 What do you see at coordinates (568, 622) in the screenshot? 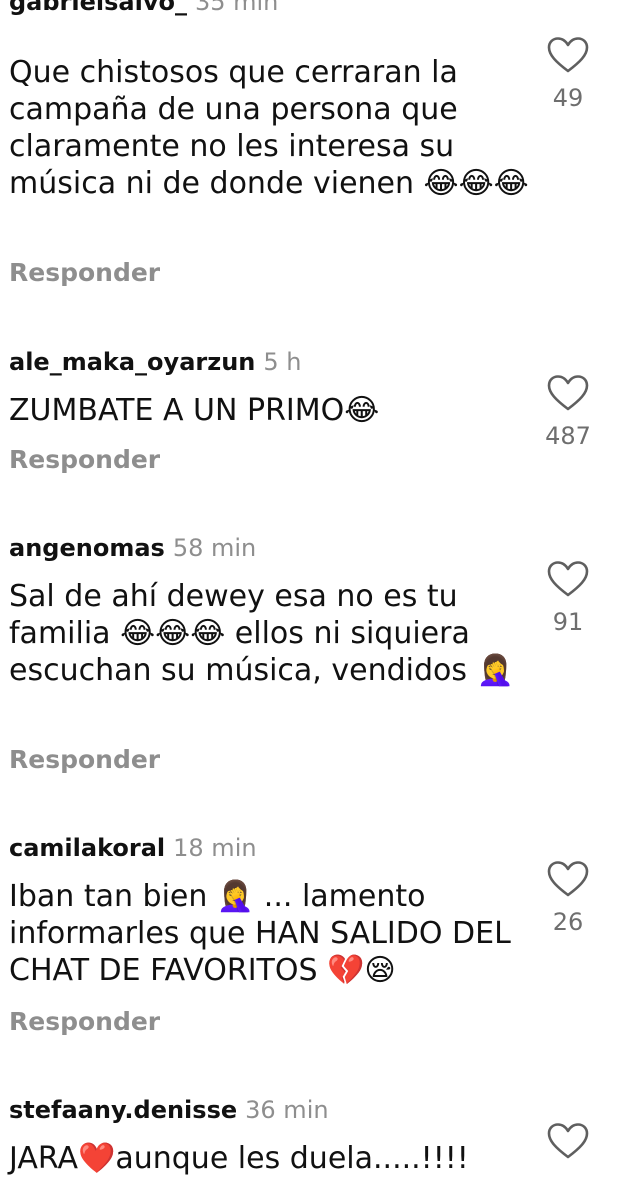
I see `like-count: 91` at bounding box center [568, 622].